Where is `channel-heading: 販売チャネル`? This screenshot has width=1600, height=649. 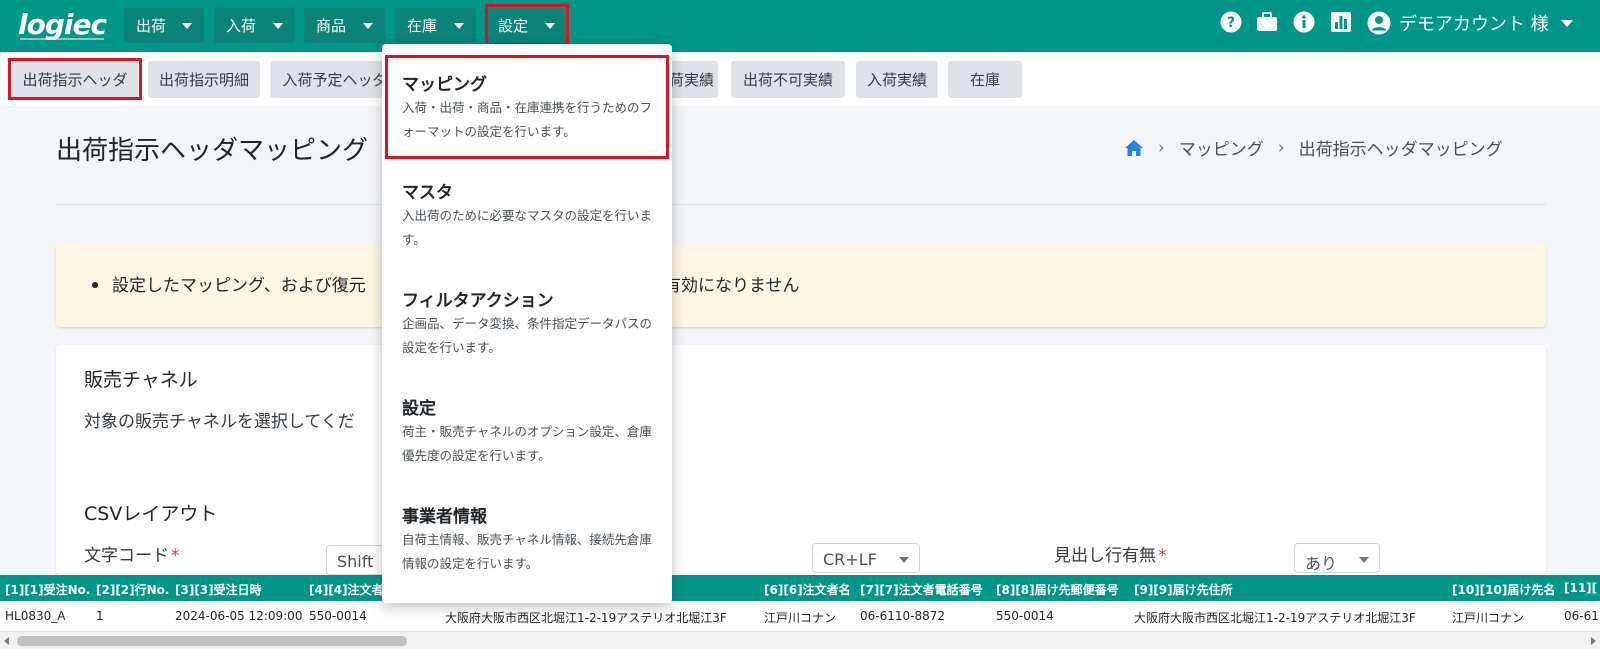 channel-heading: 販売チャネル is located at coordinates (141, 380).